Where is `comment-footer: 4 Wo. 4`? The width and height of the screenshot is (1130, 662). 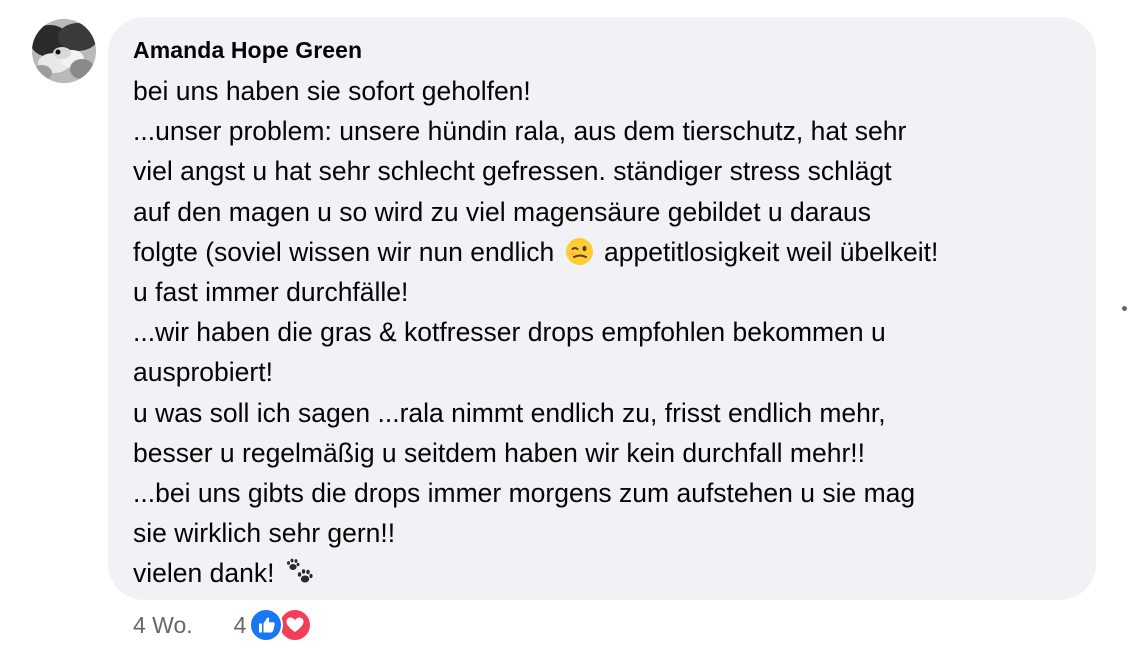
comment-footer: 4 Wo. 4 is located at coordinates (223, 625).